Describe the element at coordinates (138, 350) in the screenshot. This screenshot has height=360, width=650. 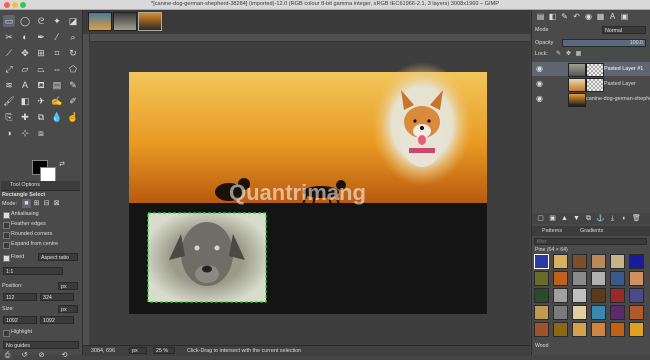
I see `unit-select: px` at that location.